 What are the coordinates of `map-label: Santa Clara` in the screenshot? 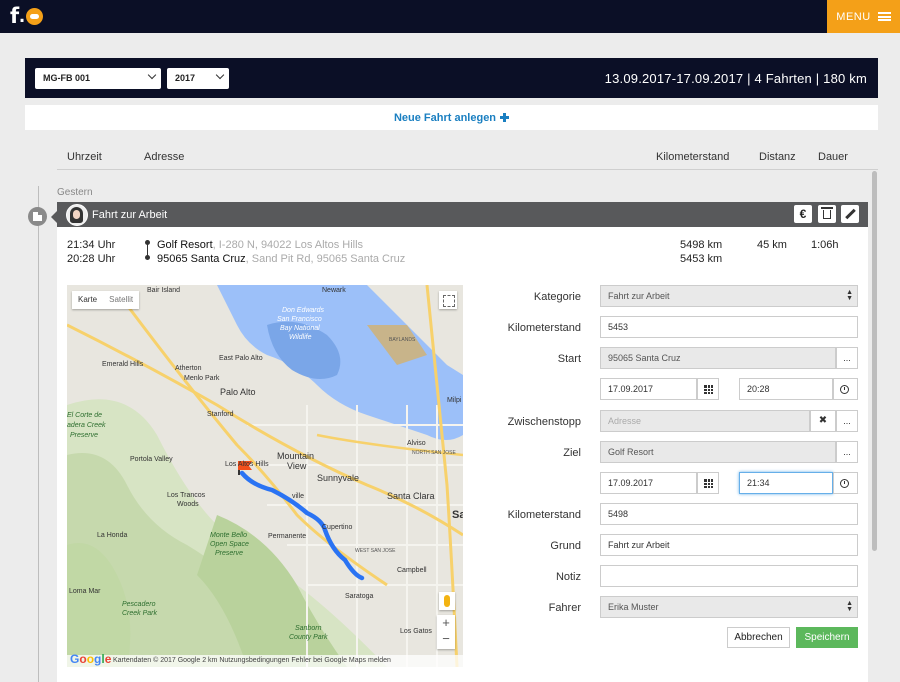 It's located at (411, 496).